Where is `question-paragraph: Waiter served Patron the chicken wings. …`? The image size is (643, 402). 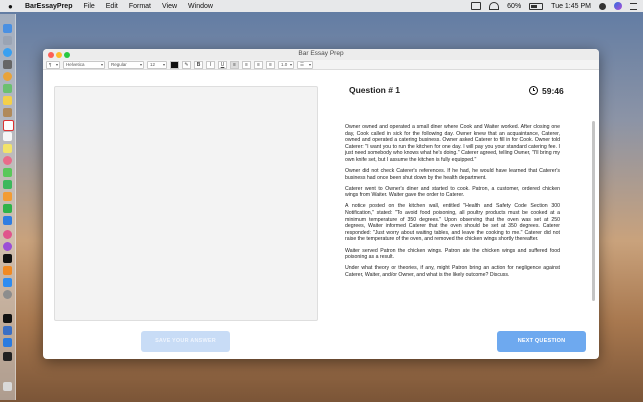
question-paragraph: Waiter served Patron the chicken wings. … is located at coordinates (452, 254).